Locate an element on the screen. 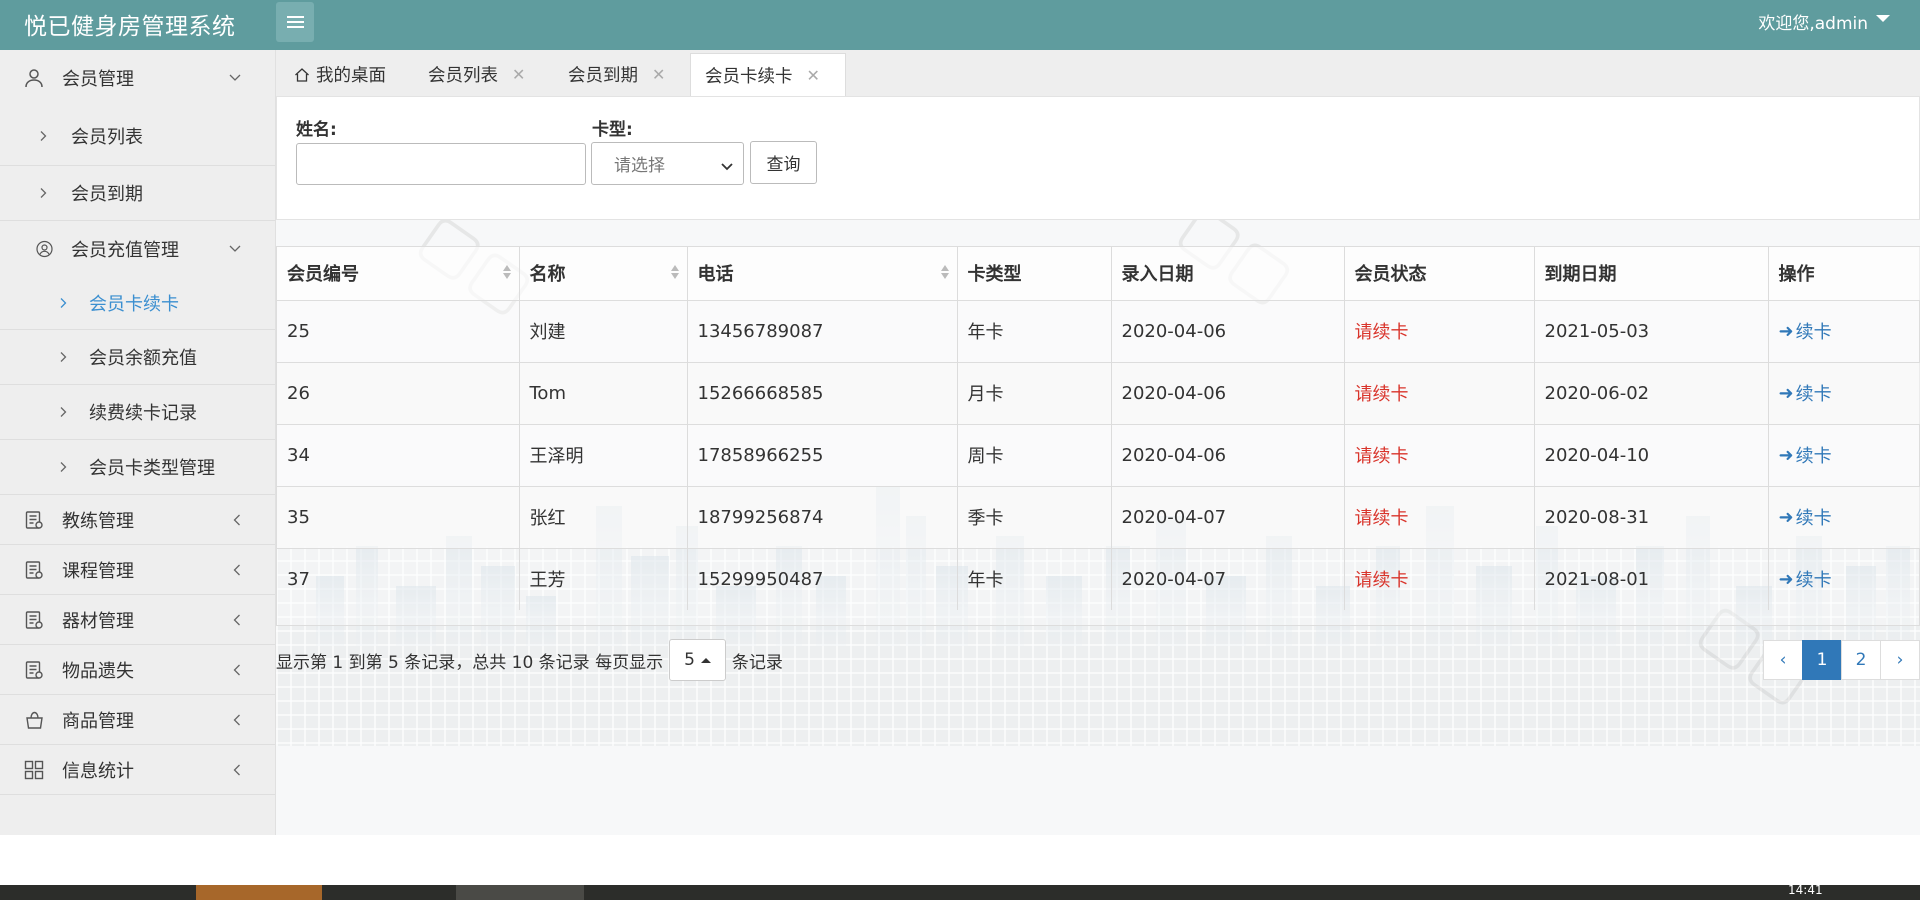  column-header: 会员编号 is located at coordinates (398, 273).